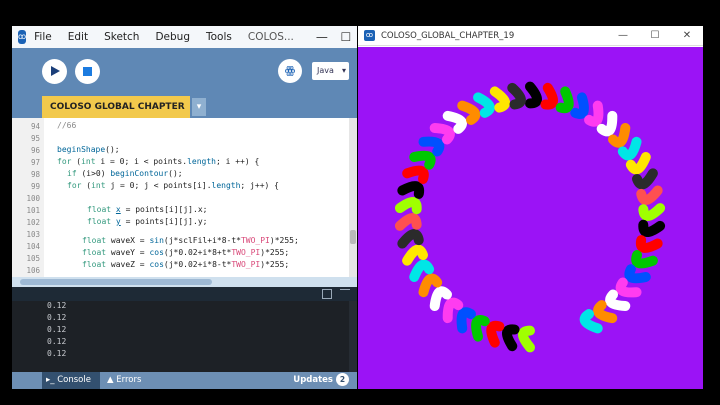  I want to click on editor-horizontal-scrollbar, so click(184, 282).